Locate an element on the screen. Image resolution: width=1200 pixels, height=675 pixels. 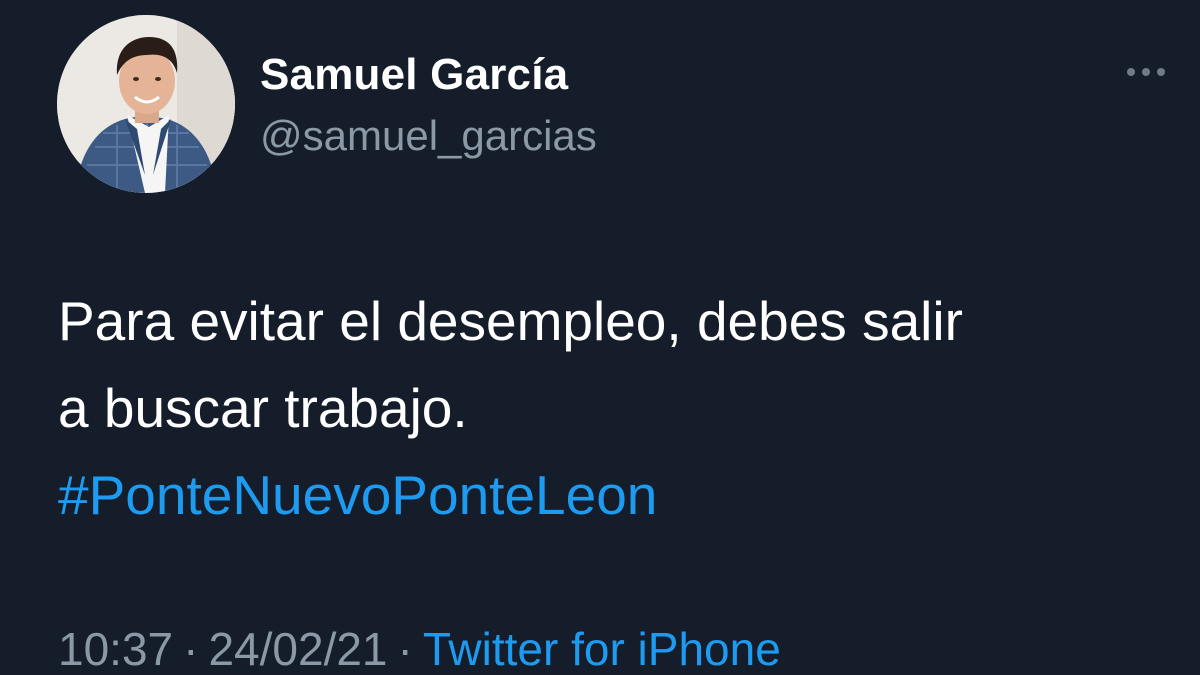
tweet-text-line: Para evitar el desempleo, debes salir is located at coordinates (510, 321).